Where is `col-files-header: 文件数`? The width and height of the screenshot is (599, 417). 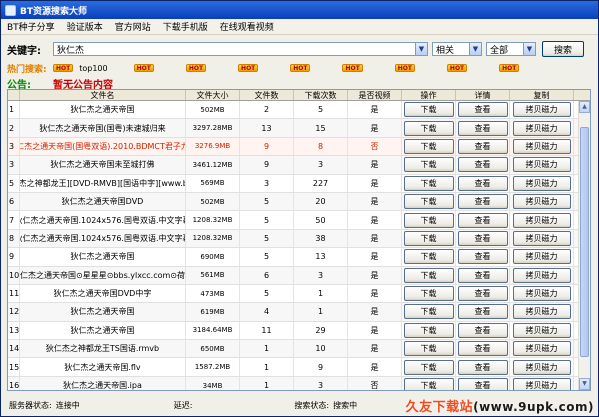
col-files-header: 文件数 is located at coordinates (267, 95).